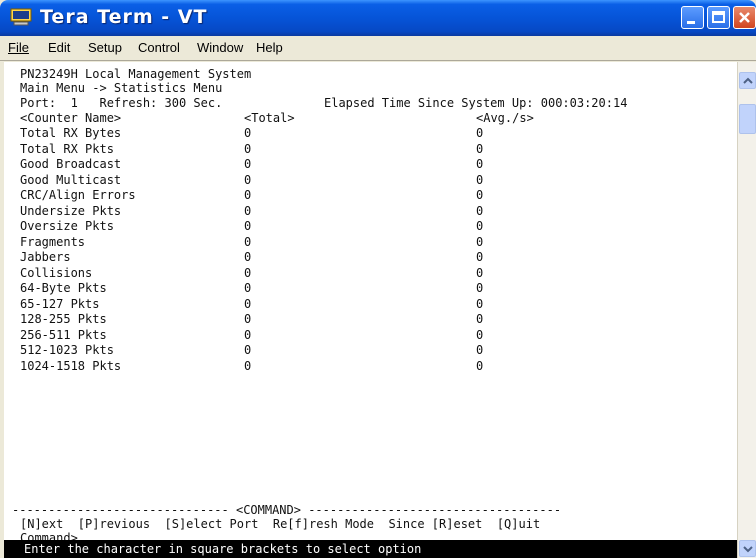  What do you see at coordinates (269, 118) in the screenshot?
I see `column-header-total: <Total>` at bounding box center [269, 118].